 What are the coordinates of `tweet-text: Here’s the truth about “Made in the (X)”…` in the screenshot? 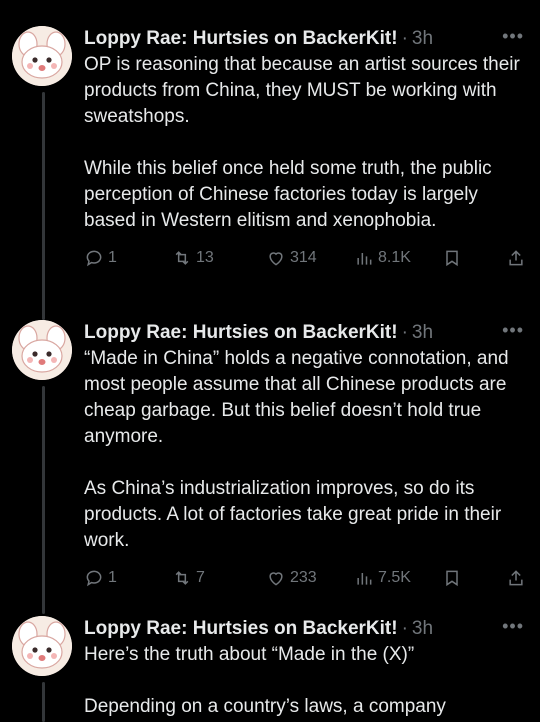 It's located at (265, 680).